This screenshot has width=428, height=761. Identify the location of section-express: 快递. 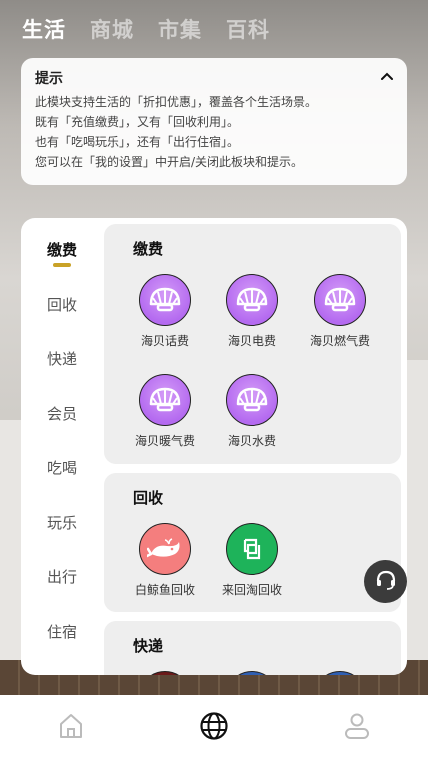
(252, 648).